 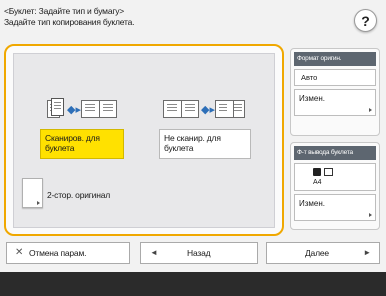 What do you see at coordinates (193, 284) in the screenshot?
I see `status-bar` at bounding box center [193, 284].